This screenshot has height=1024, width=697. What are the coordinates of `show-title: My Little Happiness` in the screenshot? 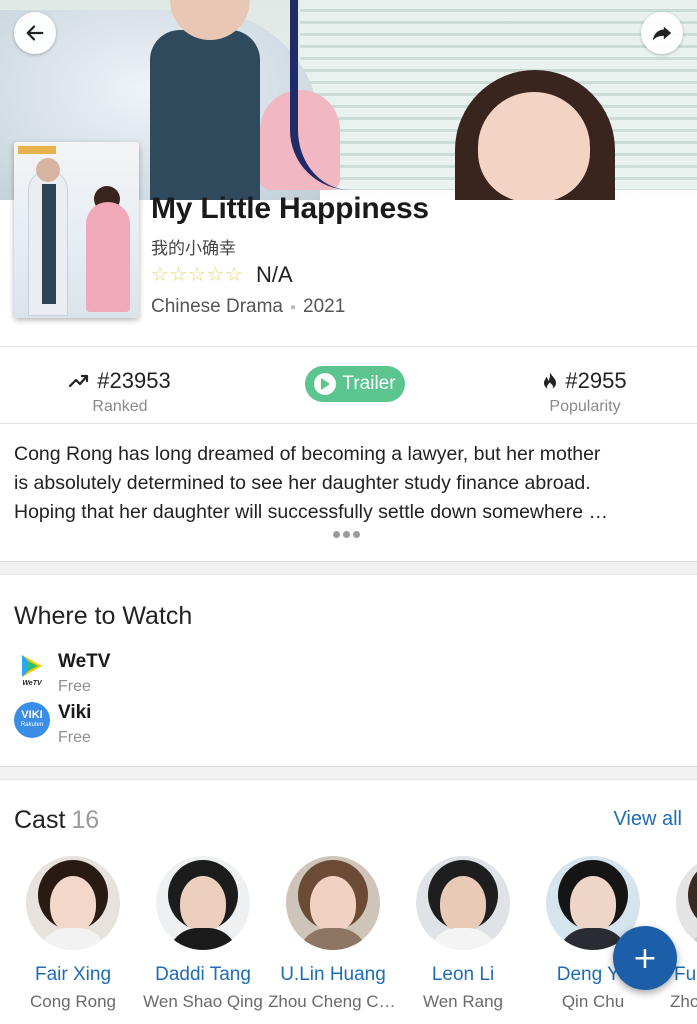 It's located at (290, 208).